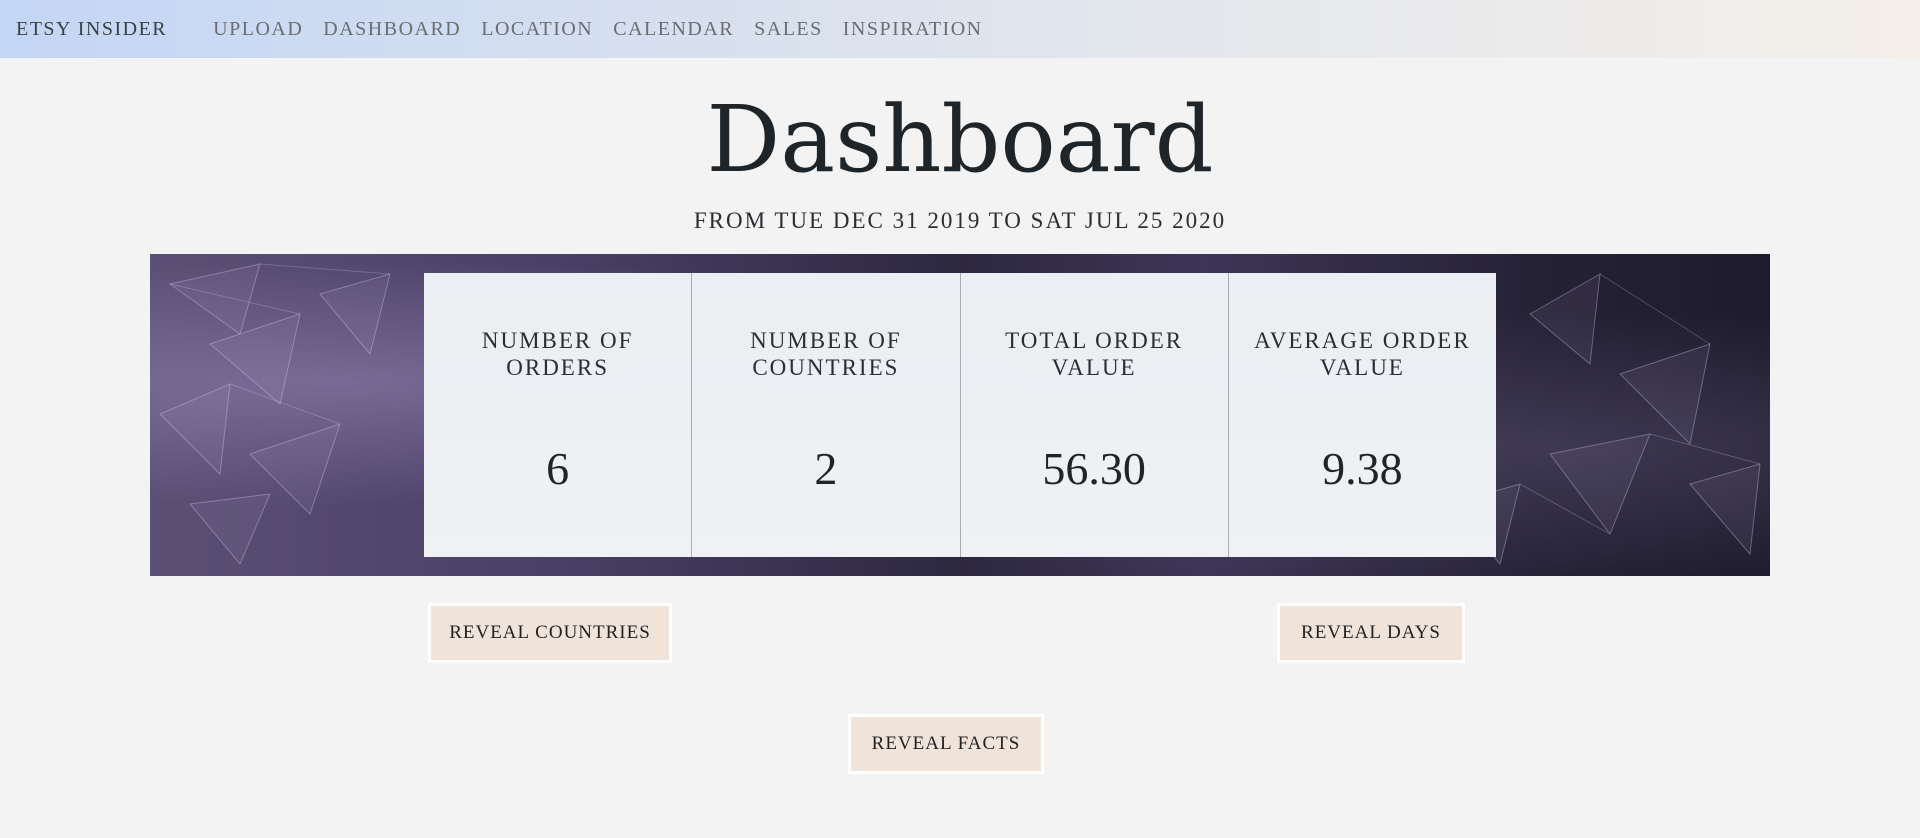  Describe the element at coordinates (960, 139) in the screenshot. I see `page-title: Dashboard` at that location.